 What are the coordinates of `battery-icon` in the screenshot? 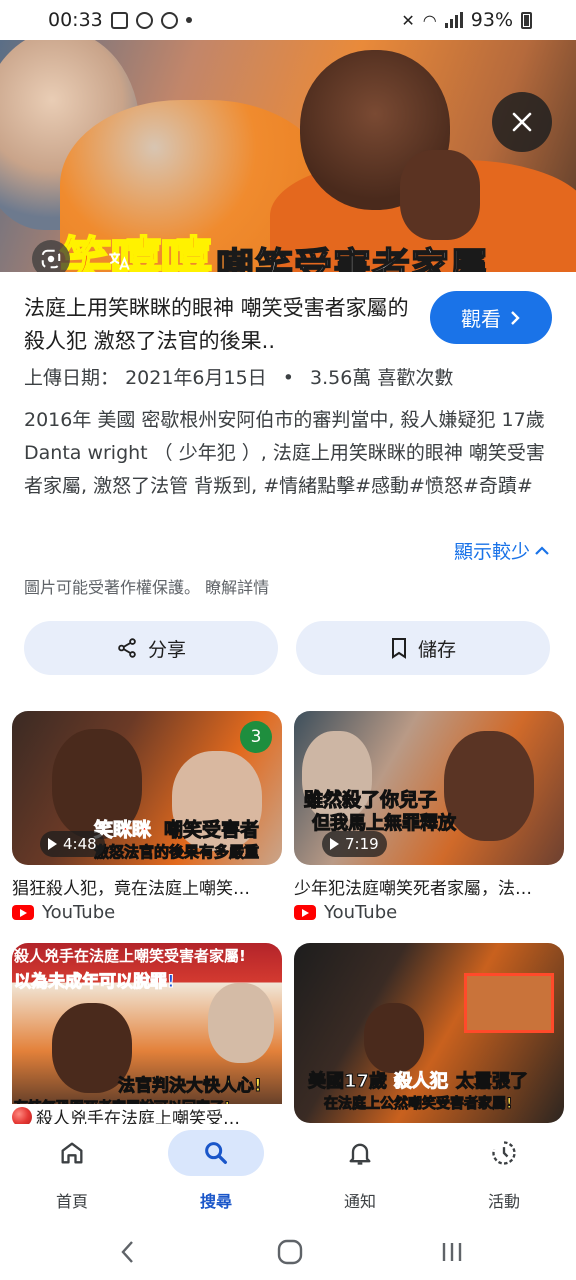 It's located at (526, 20).